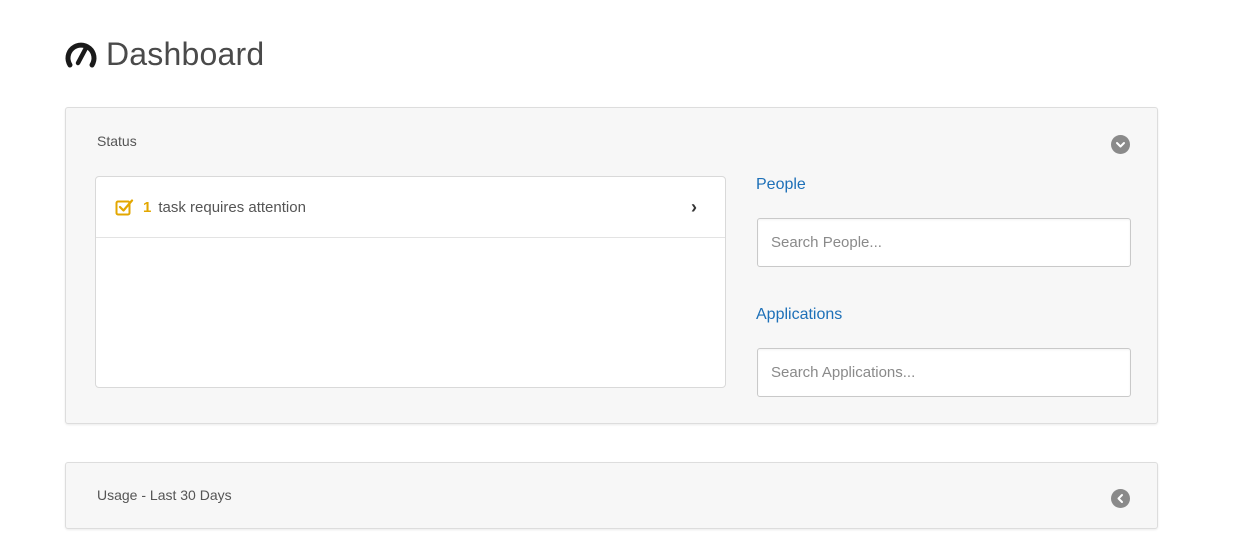 The width and height of the screenshot is (1246, 555). What do you see at coordinates (410, 207) in the screenshot?
I see `task-attention-row: 1 task requires attention ›` at bounding box center [410, 207].